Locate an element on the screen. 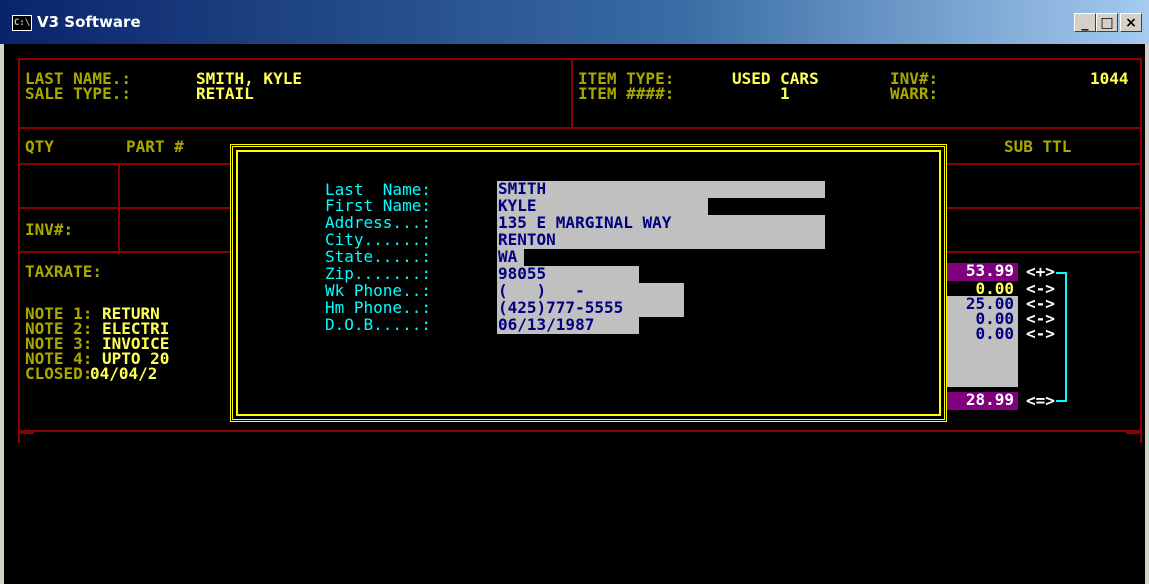  closed-label: CLOSED: is located at coordinates (59, 373).